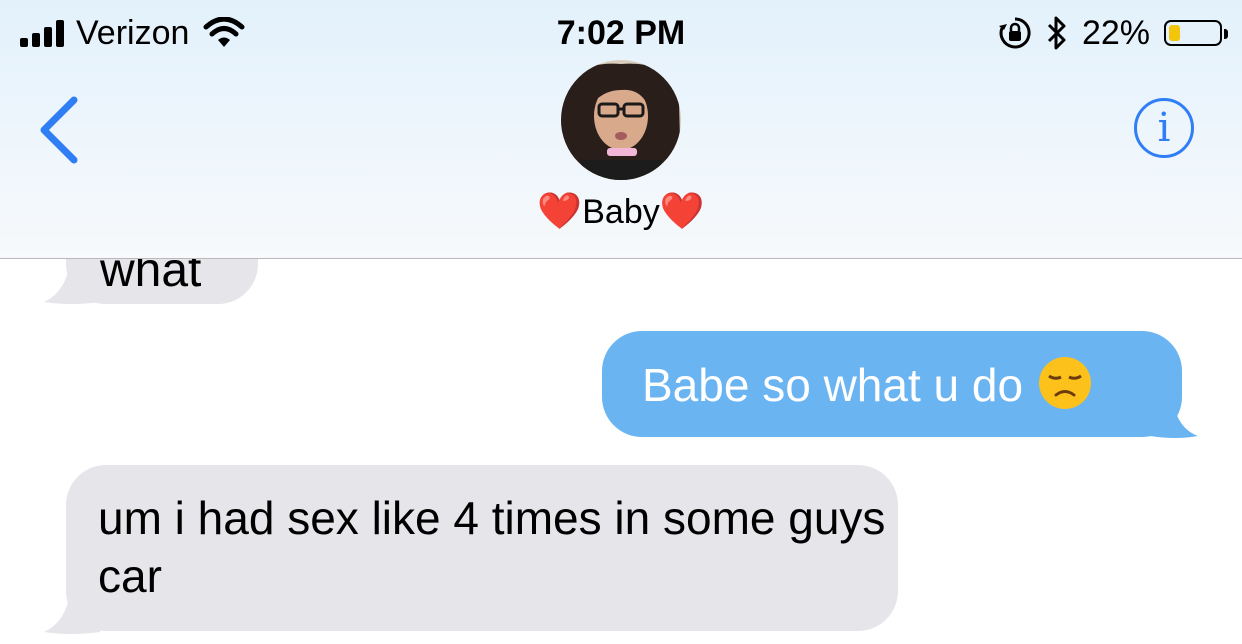 This screenshot has height=644, width=1242. I want to click on contact-name: ❤️Baby❤️, so click(621, 211).